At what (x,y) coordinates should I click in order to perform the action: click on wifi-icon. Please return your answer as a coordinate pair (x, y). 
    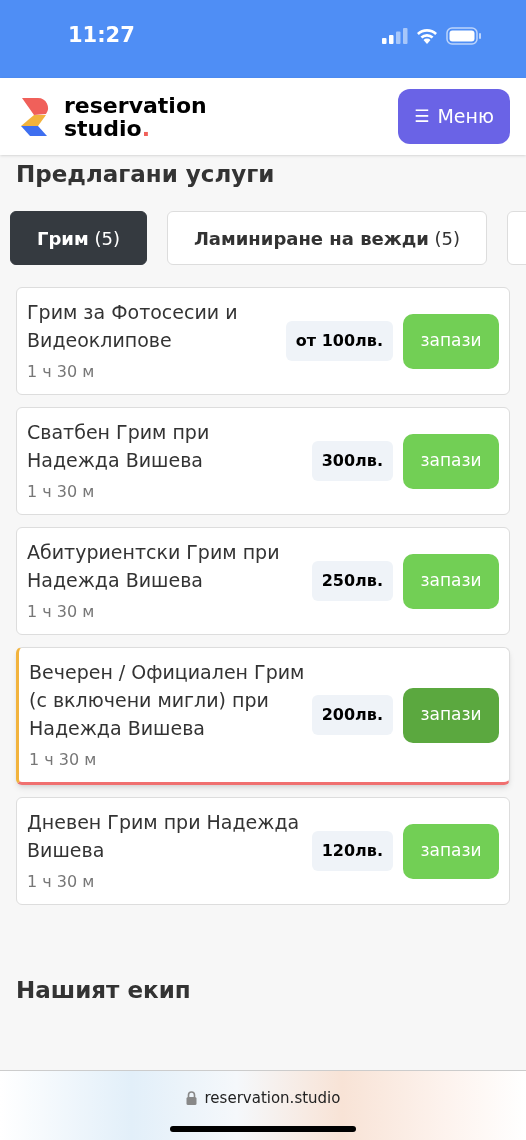
    Looking at the image, I should click on (427, 36).